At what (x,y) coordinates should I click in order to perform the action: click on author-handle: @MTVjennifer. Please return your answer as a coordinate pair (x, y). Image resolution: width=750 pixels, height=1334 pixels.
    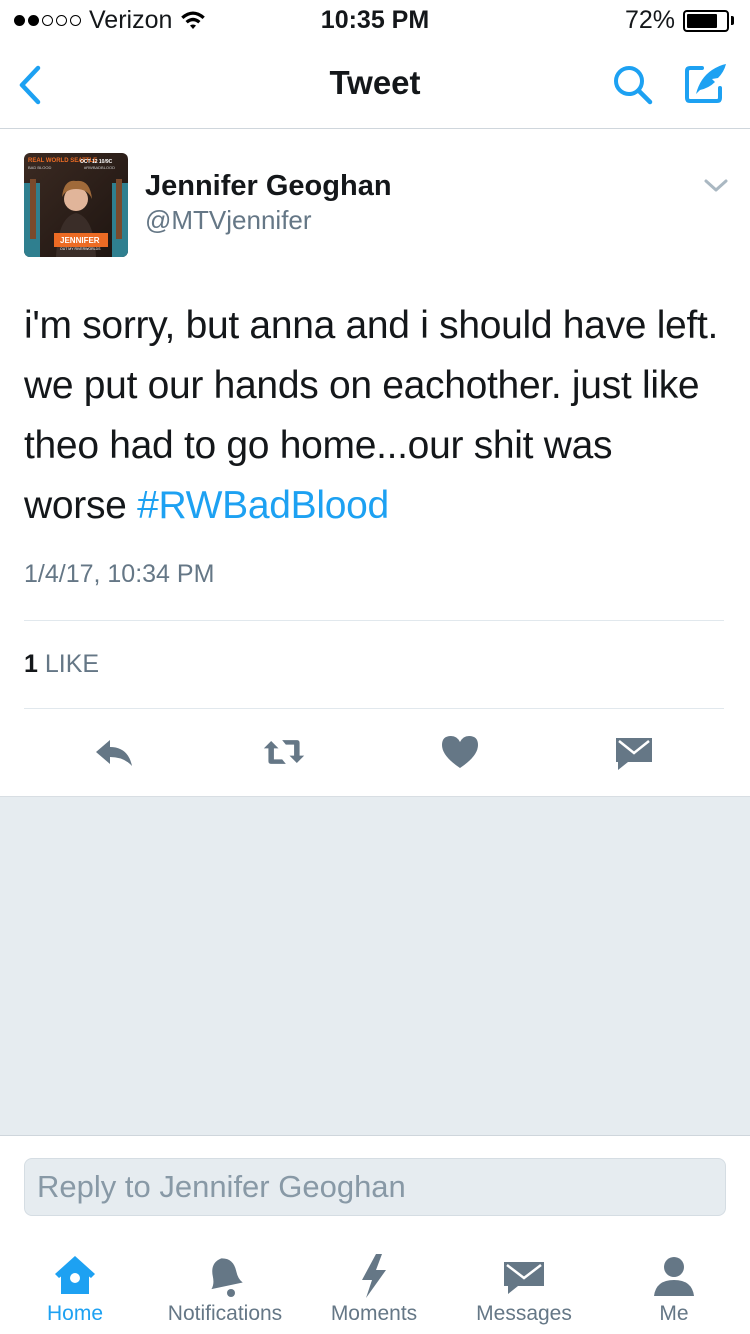
    Looking at the image, I should click on (228, 220).